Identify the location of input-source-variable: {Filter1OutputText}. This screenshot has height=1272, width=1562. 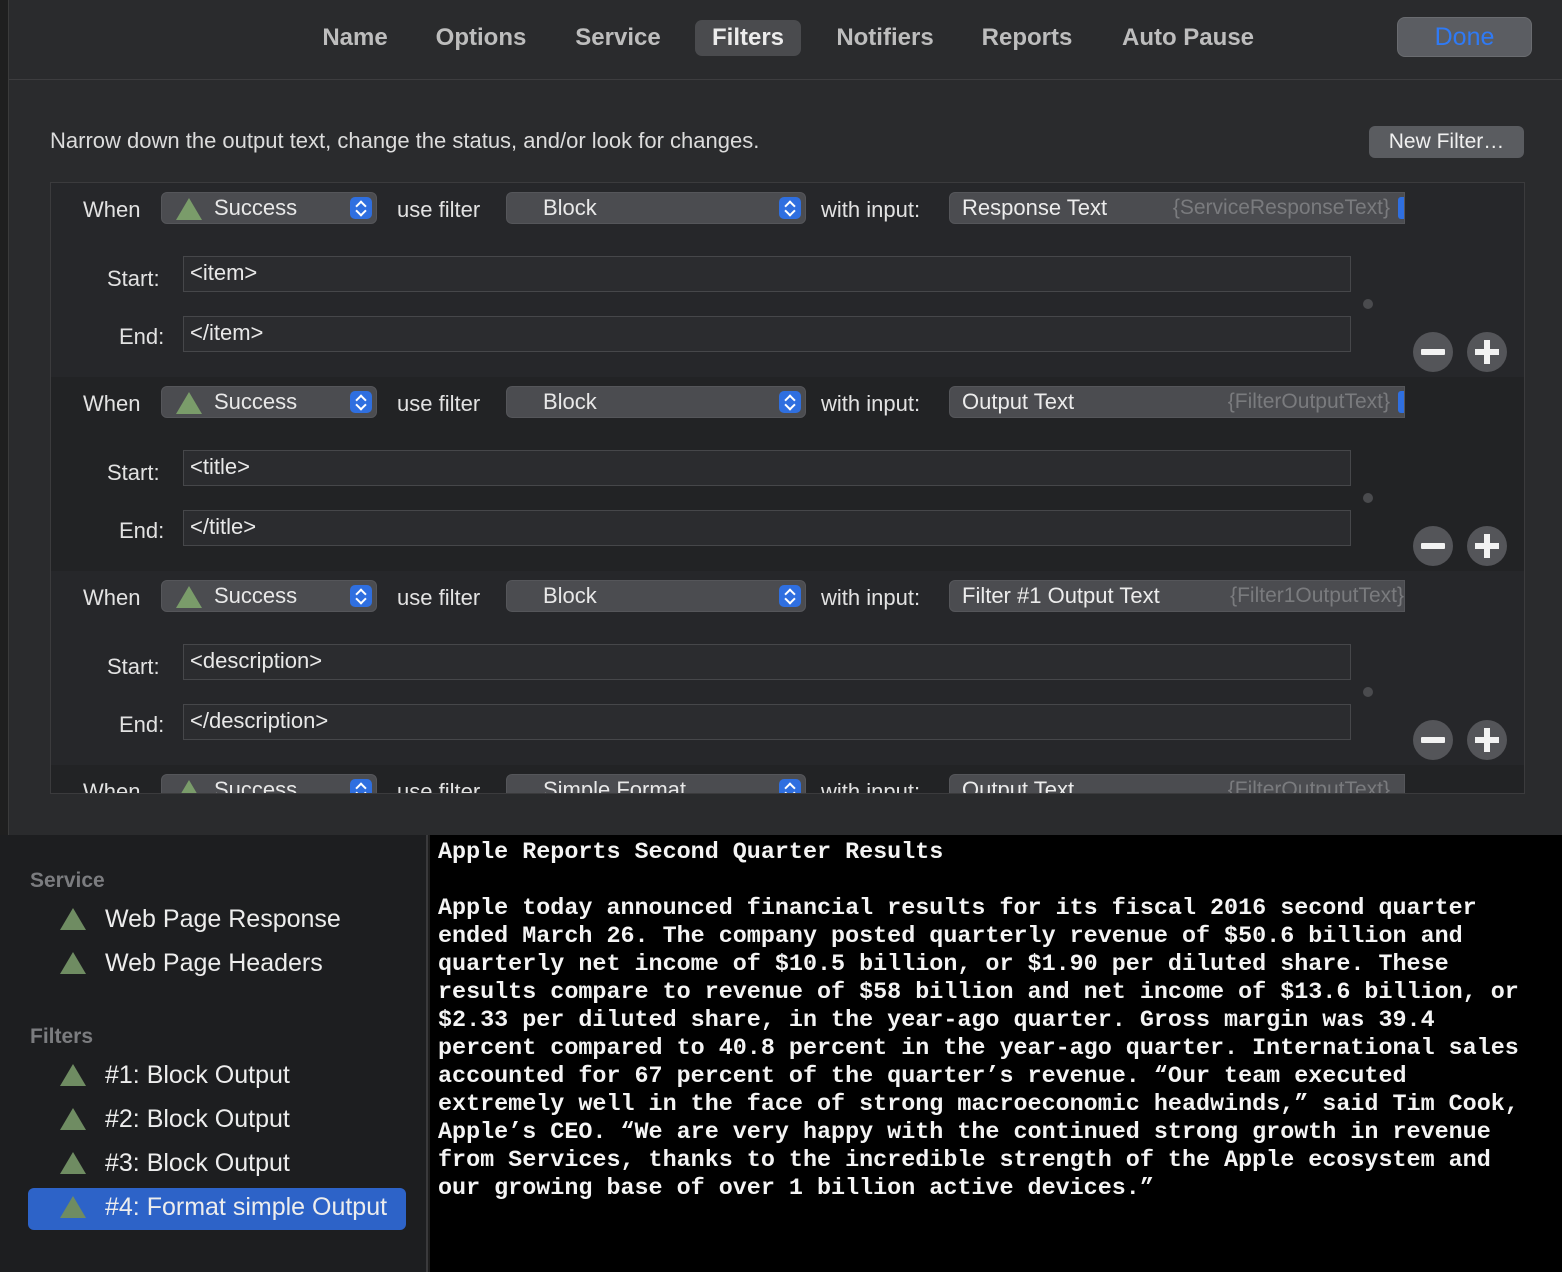
(1317, 595).